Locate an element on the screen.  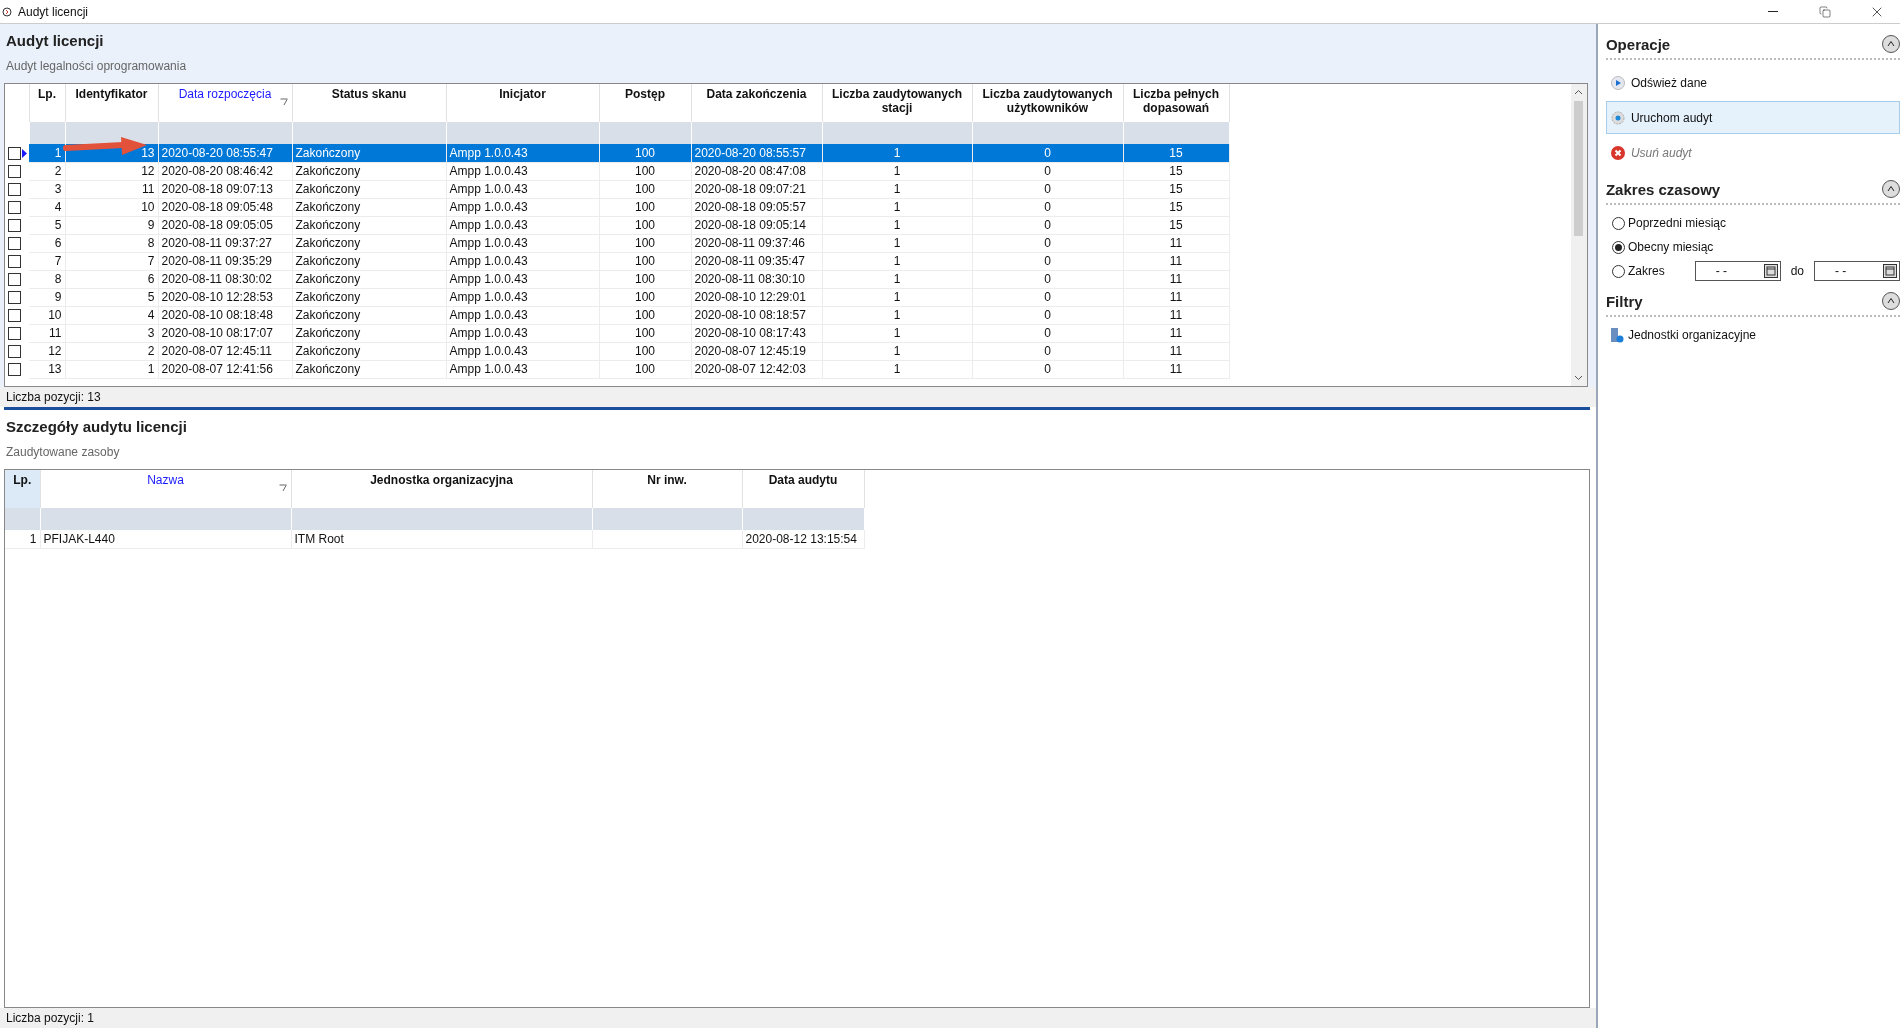
table-cell: 2020-08-07 12:42:03 is located at coordinates (756, 369).